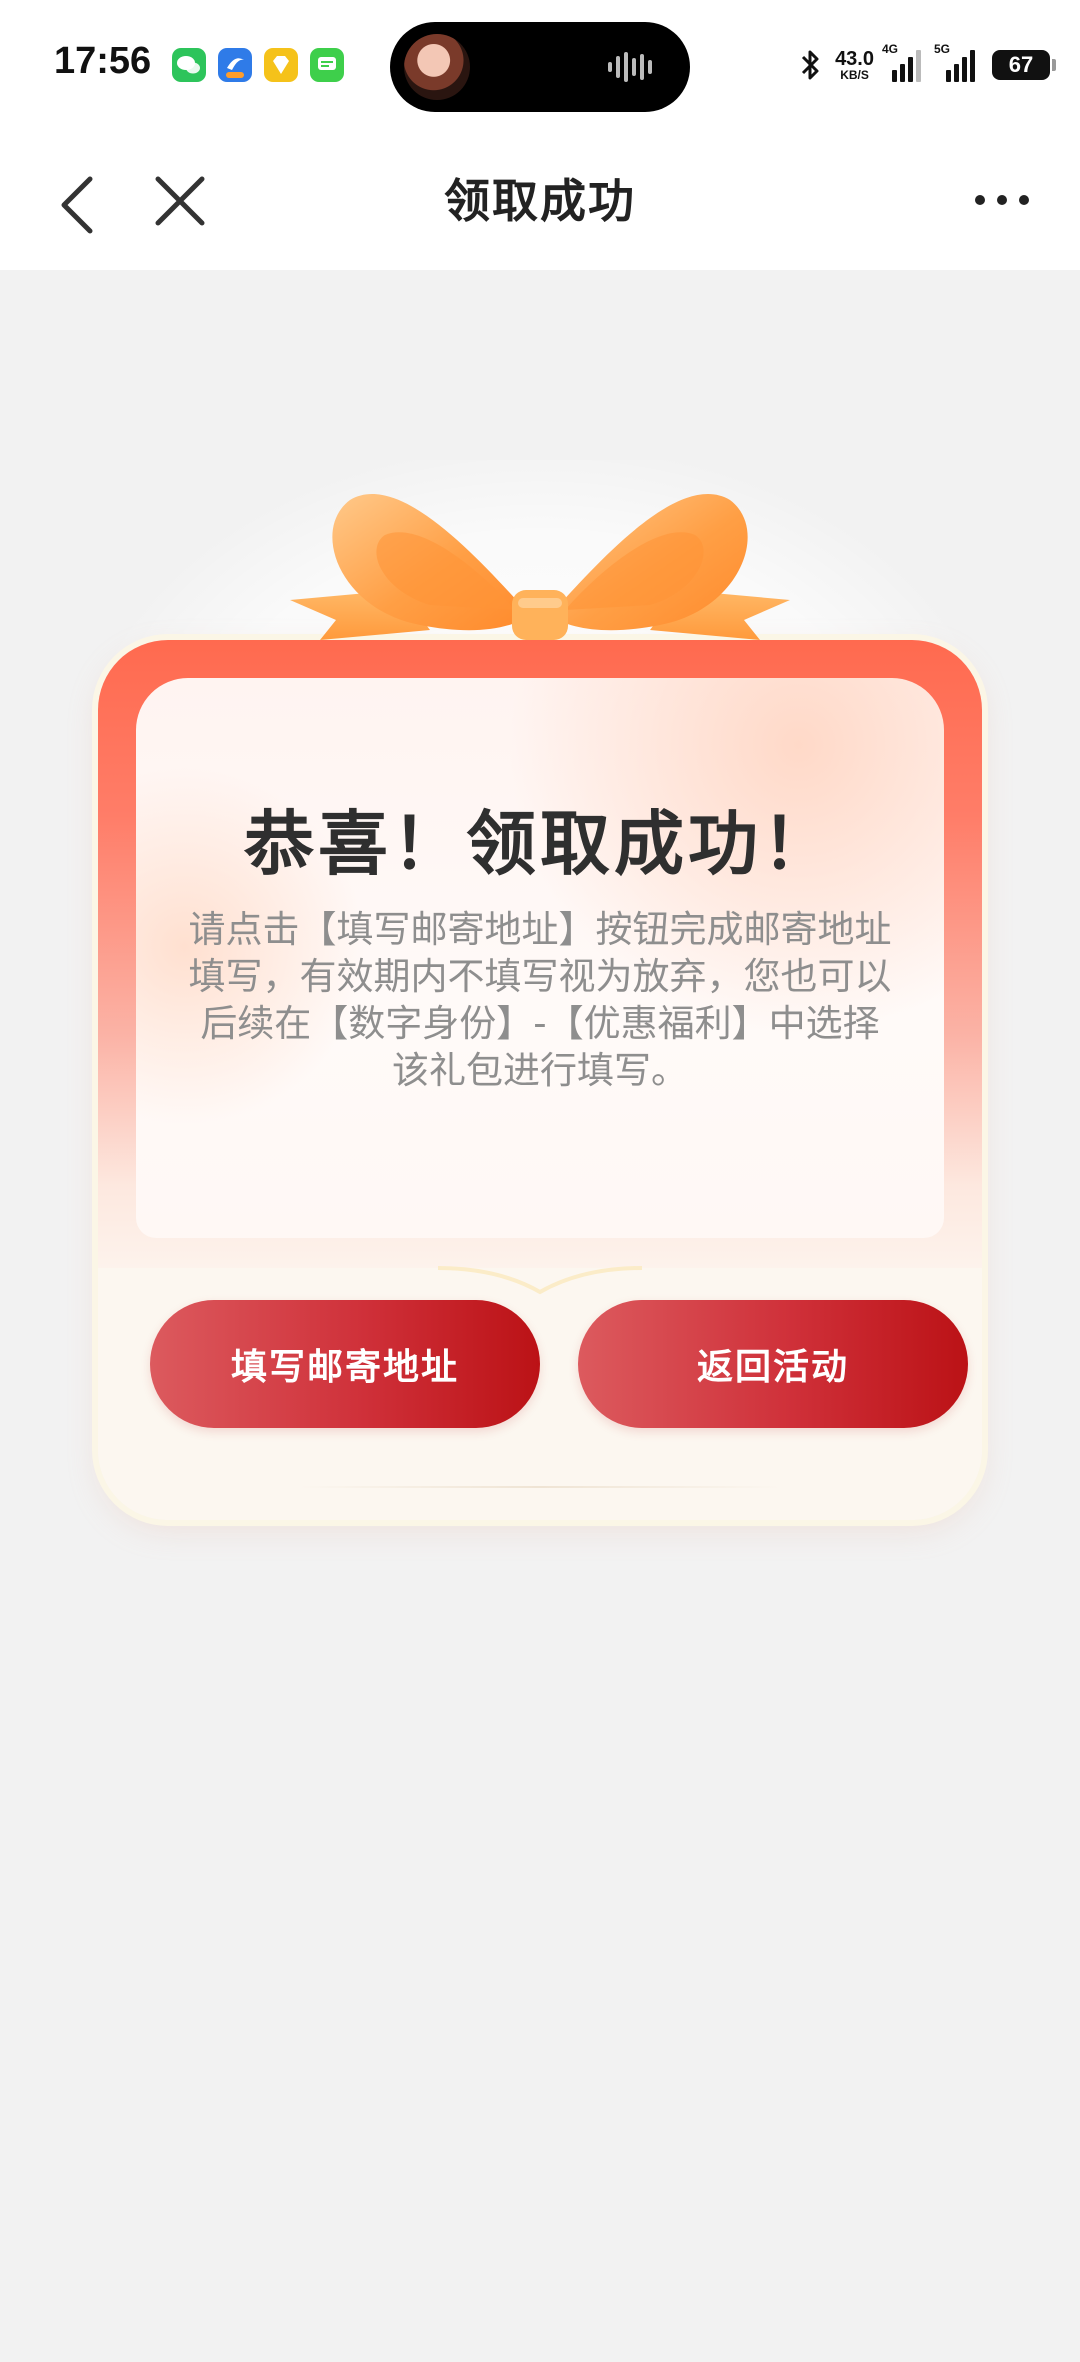  Describe the element at coordinates (810, 65) in the screenshot. I see `bluetooth-icon` at that location.